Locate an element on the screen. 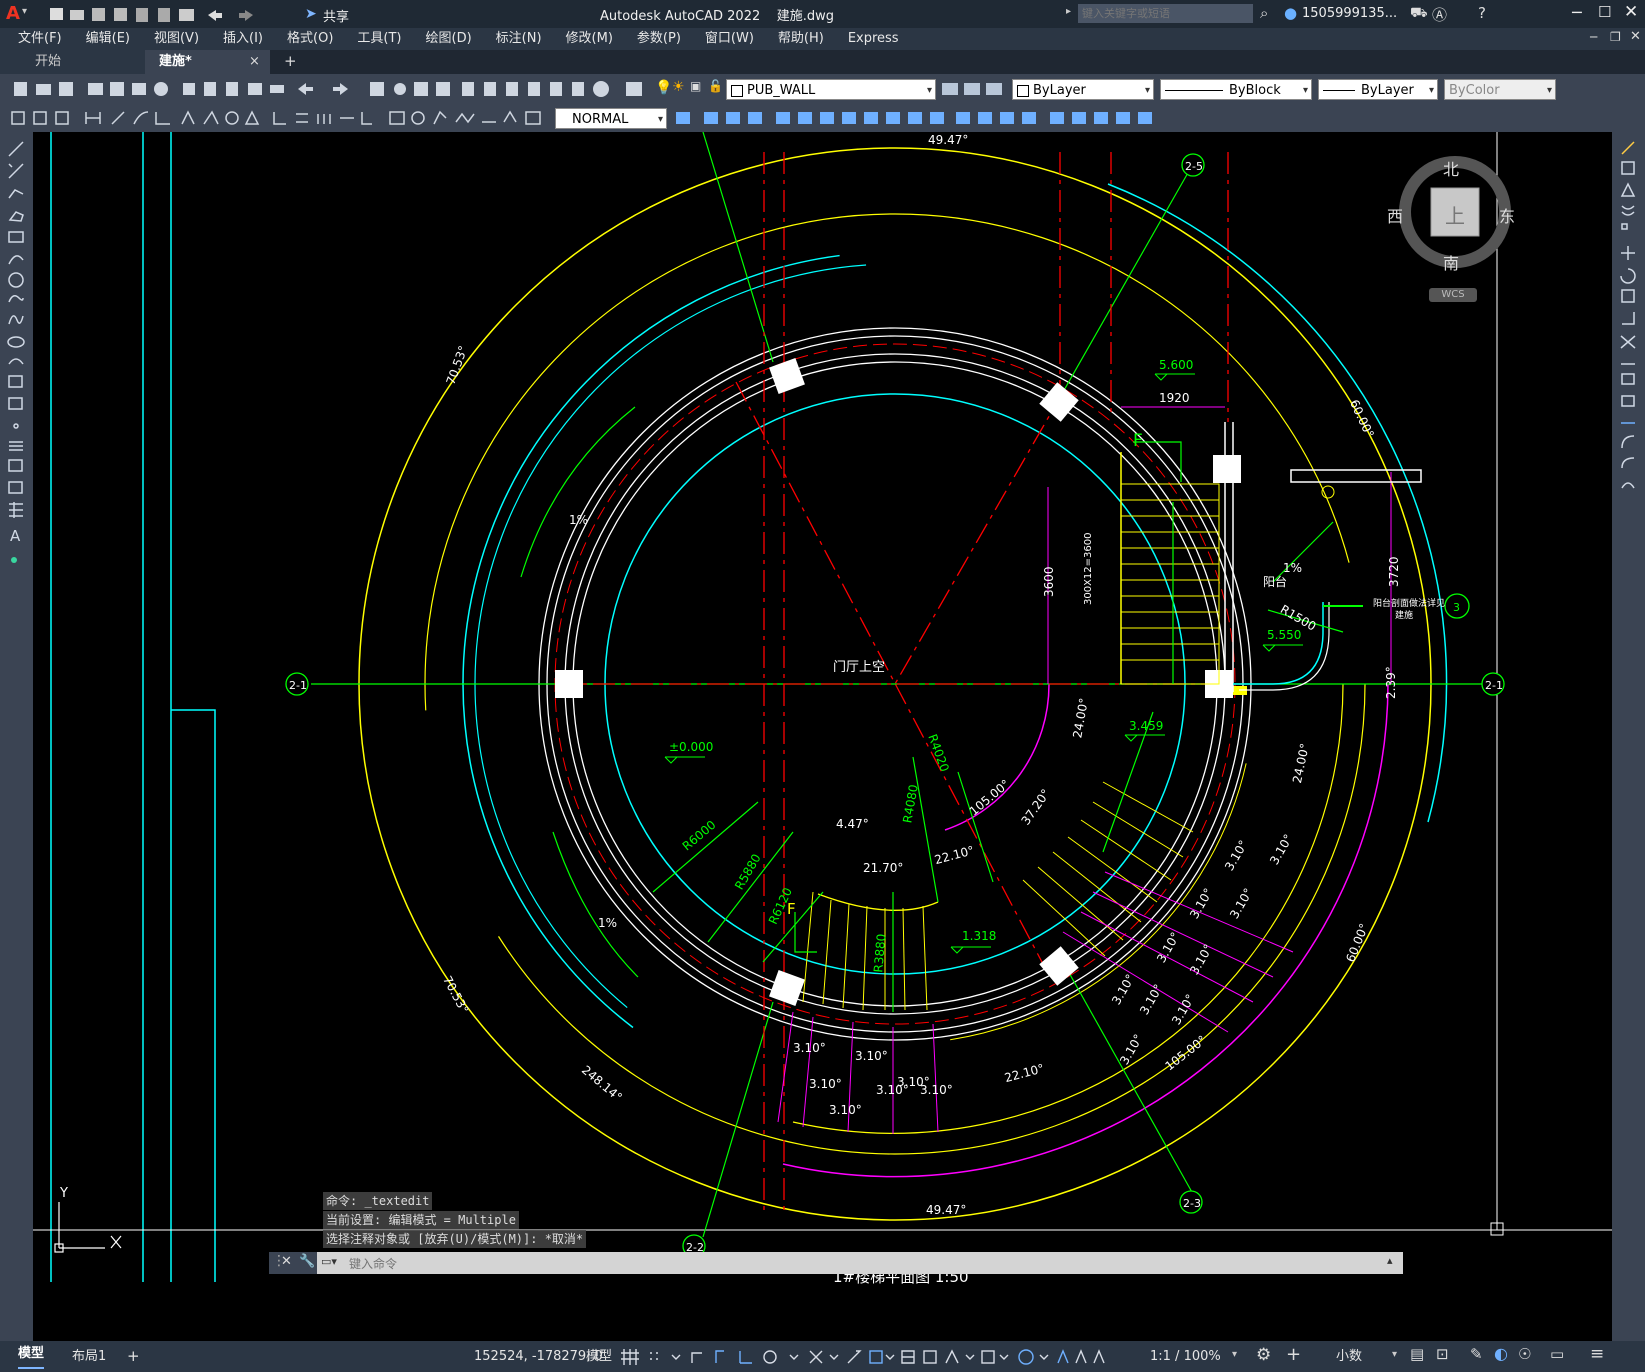  clean-screen-icon: ☉ is located at coordinates (1524, 1354).